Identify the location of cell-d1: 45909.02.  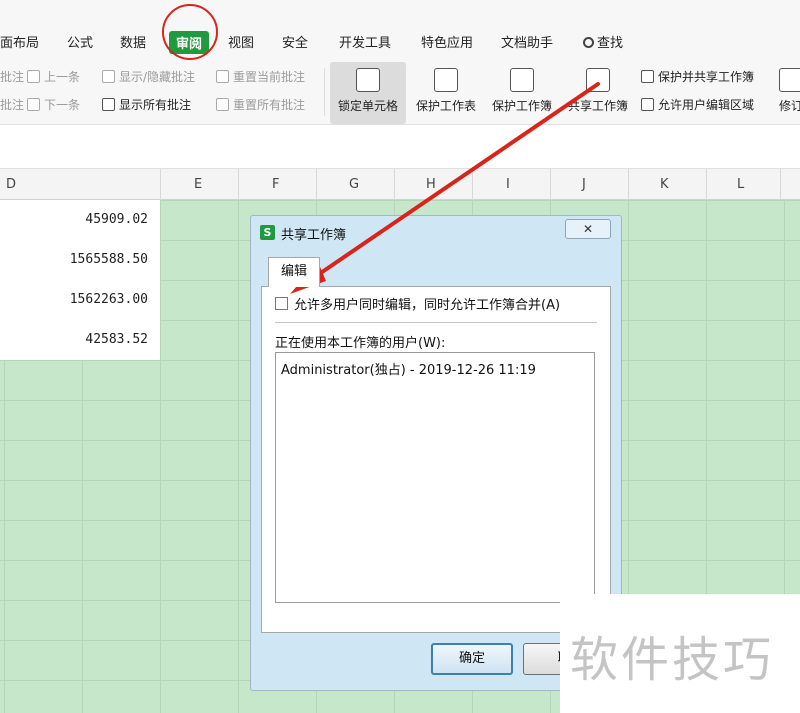
(116, 219).